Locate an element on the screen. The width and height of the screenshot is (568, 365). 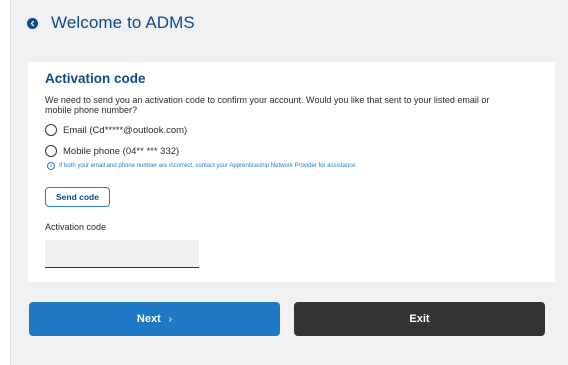
info-icon: i is located at coordinates (51, 166).